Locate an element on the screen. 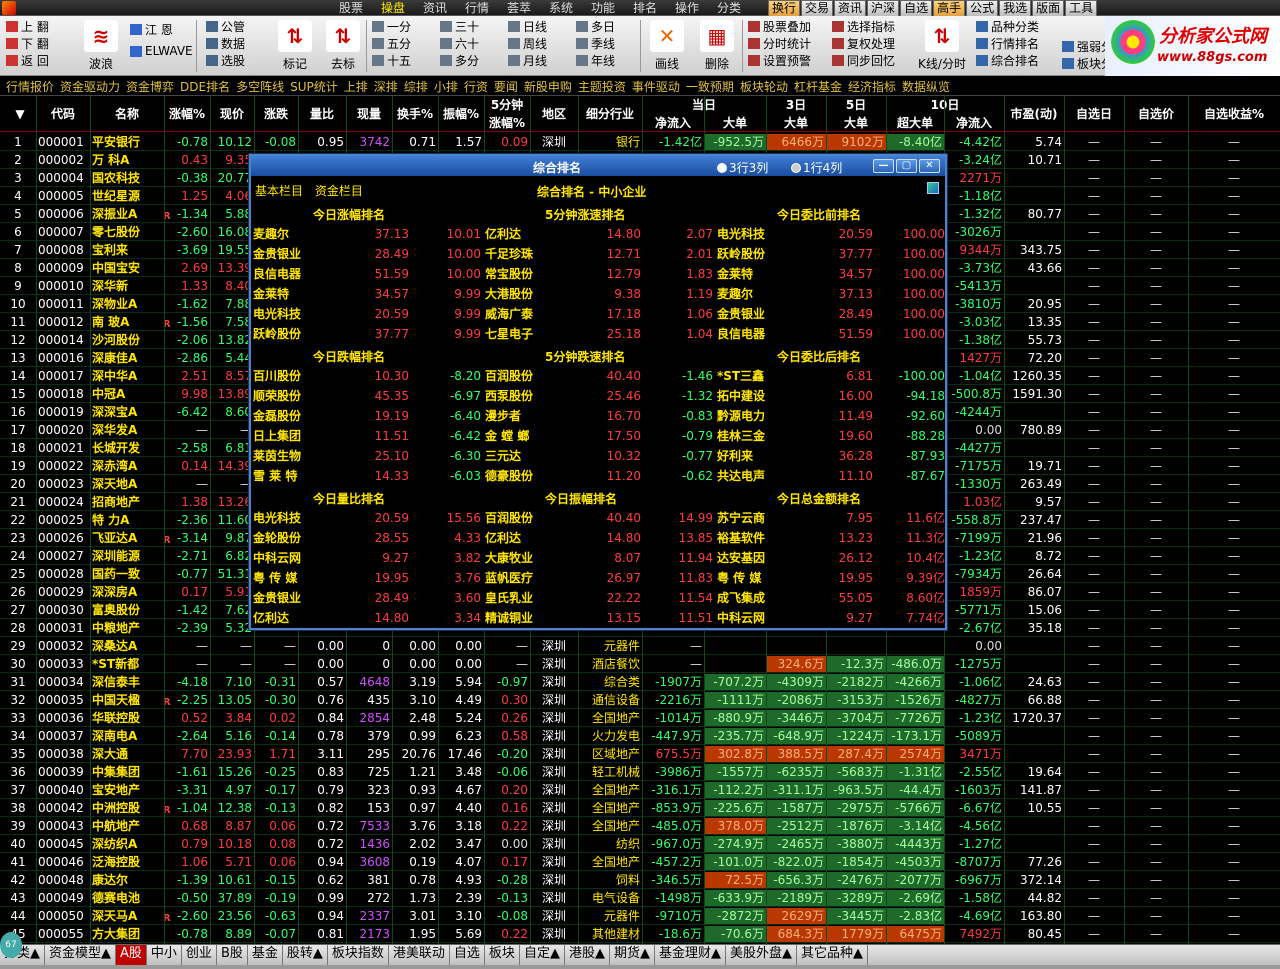  column-header: 地区 is located at coordinates (554, 114).